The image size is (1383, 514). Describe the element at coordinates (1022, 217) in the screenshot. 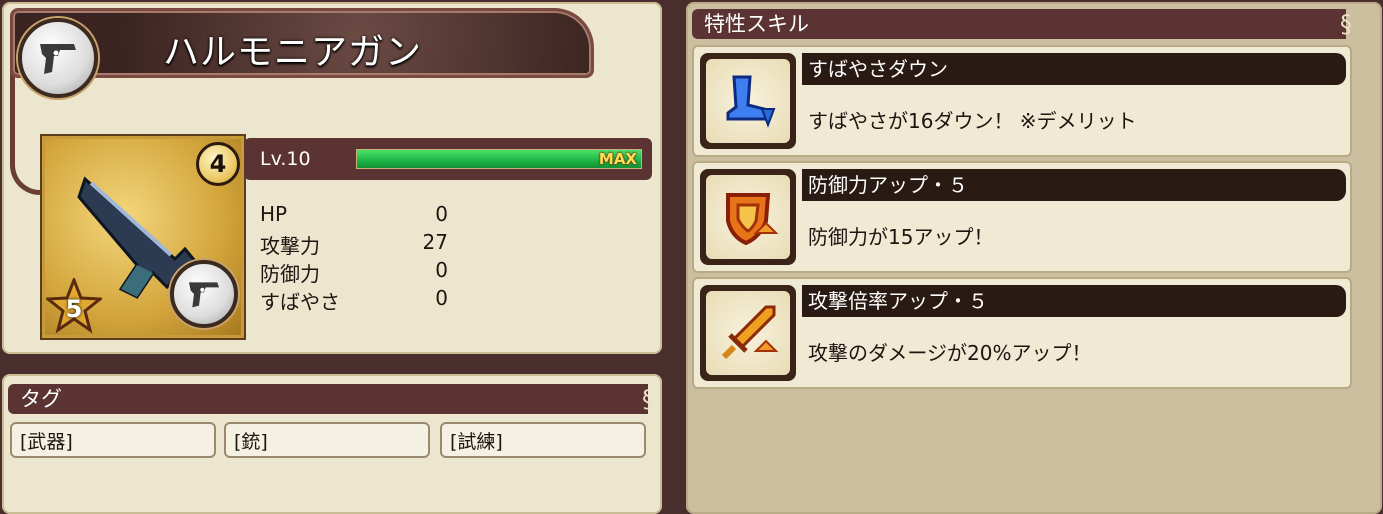

I see `skill-card: 防御力アップ・５ 防御力が15アップ！` at that location.